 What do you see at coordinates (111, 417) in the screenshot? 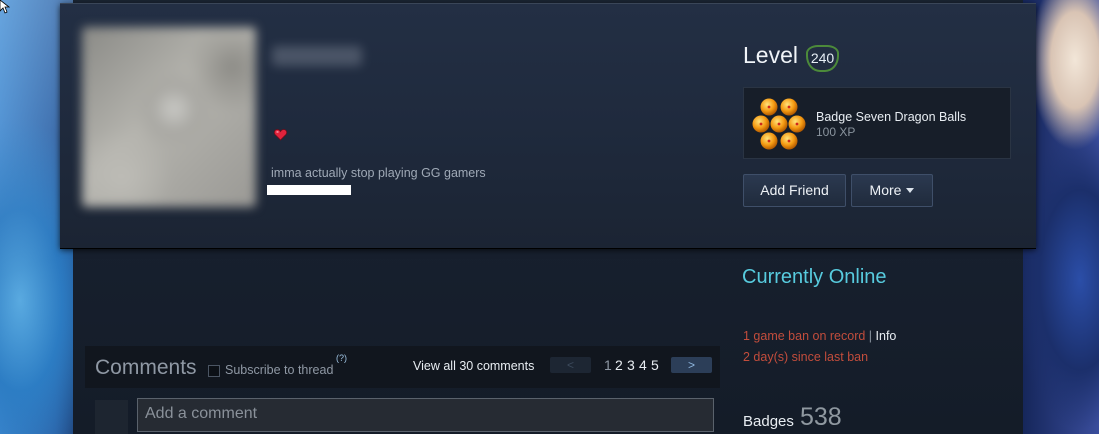
I see `commenter-avatar` at bounding box center [111, 417].